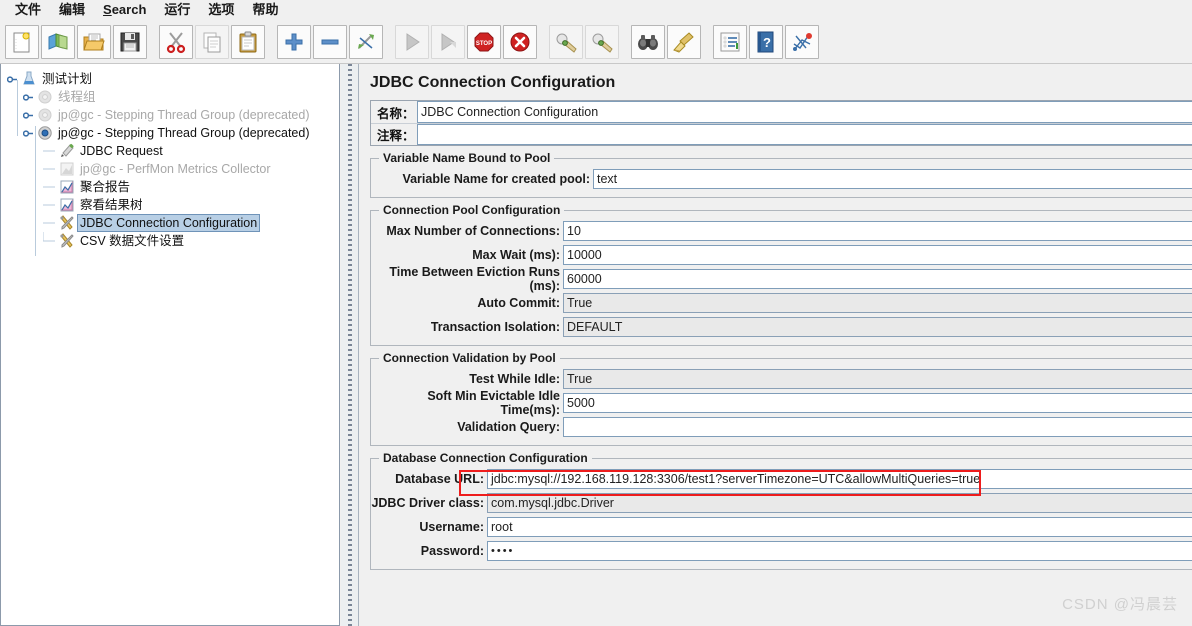 The width and height of the screenshot is (1192, 626). I want to click on open-button, so click(94, 41).